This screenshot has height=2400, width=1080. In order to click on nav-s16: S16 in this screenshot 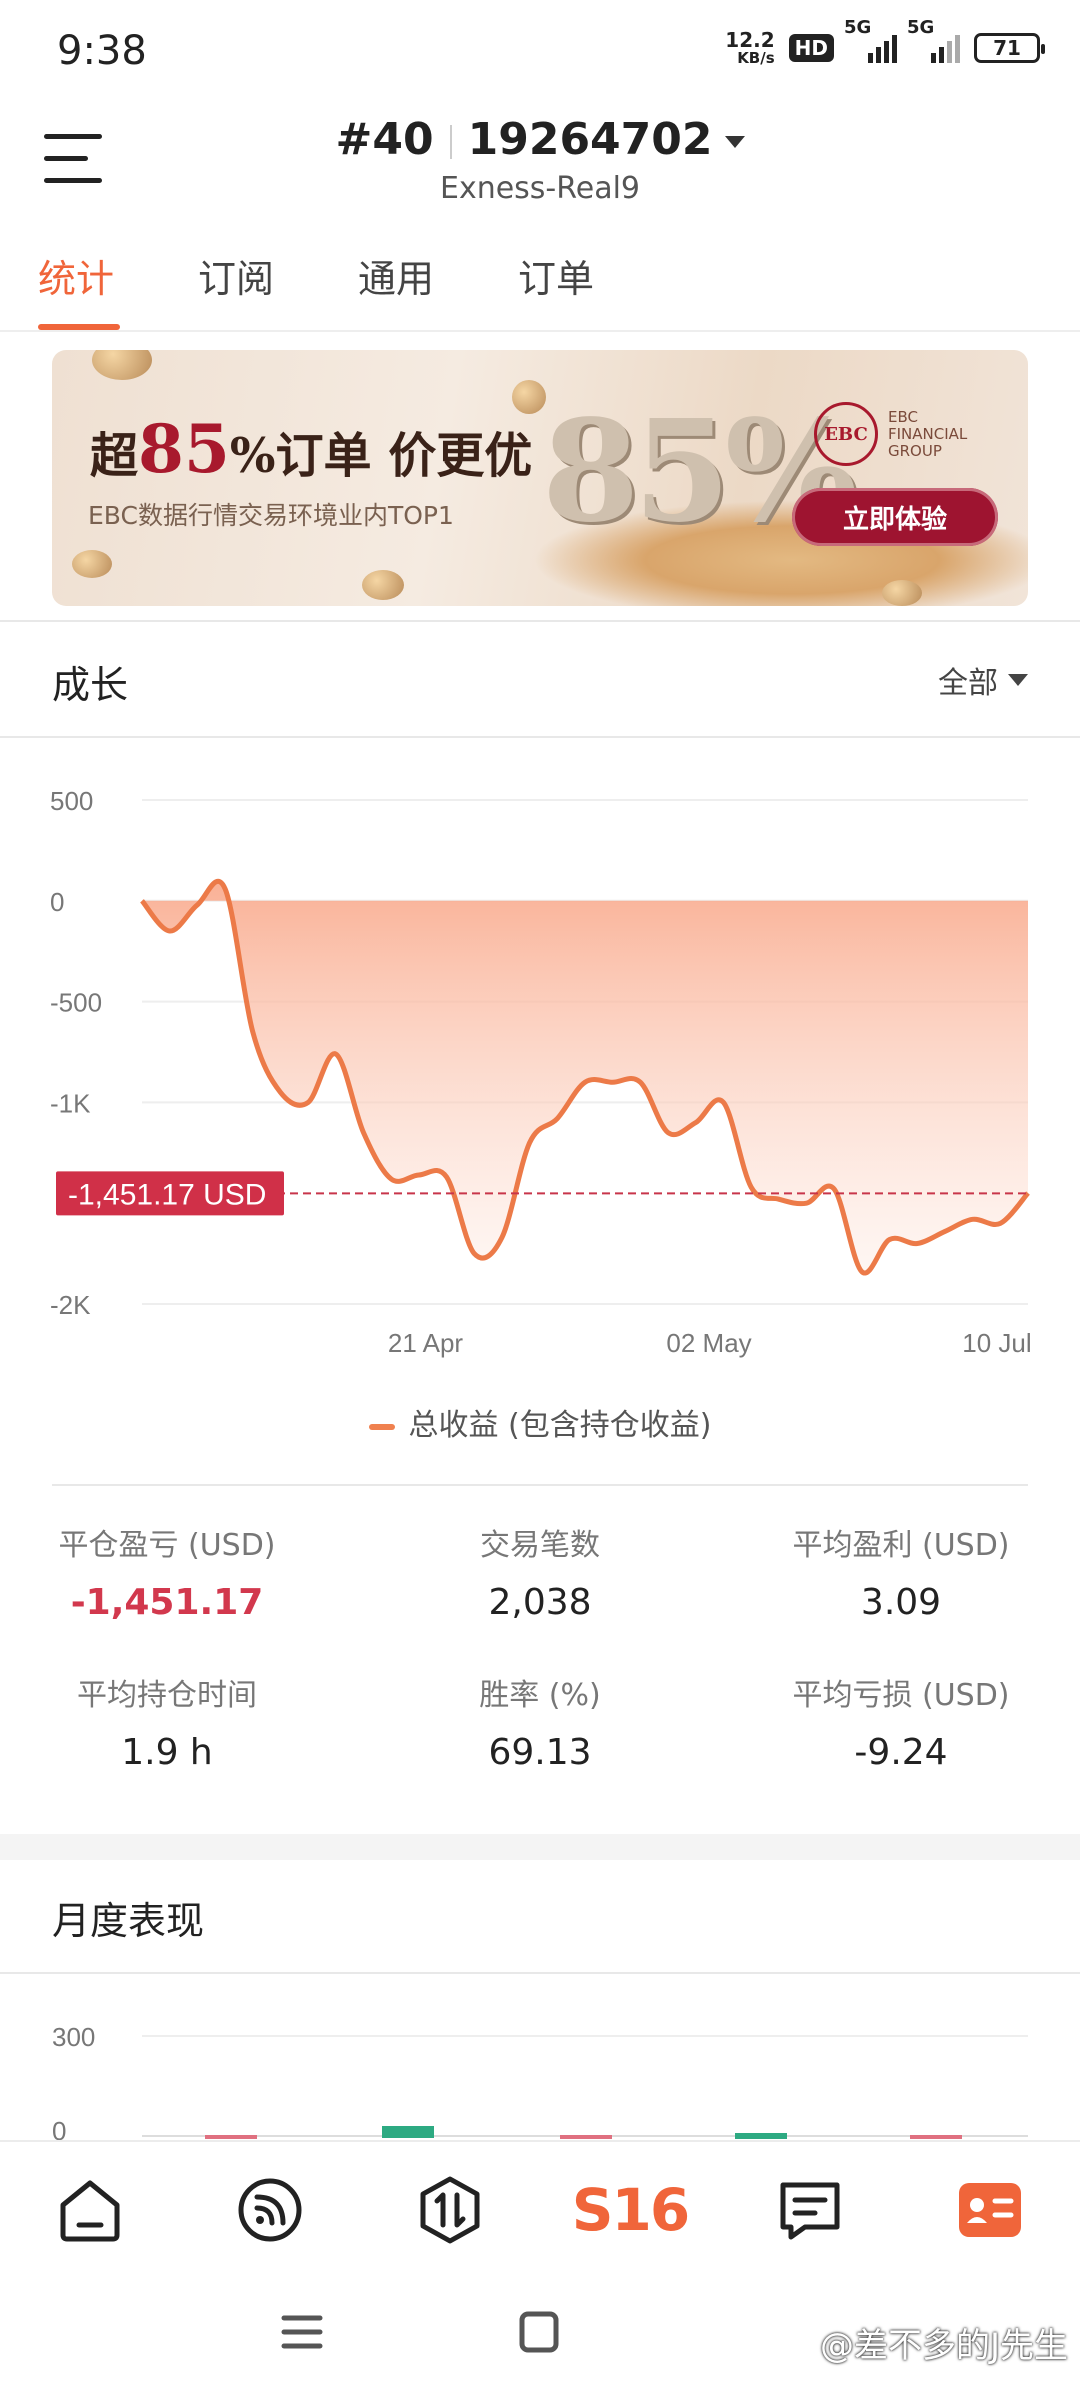, I will do `click(631, 2210)`.